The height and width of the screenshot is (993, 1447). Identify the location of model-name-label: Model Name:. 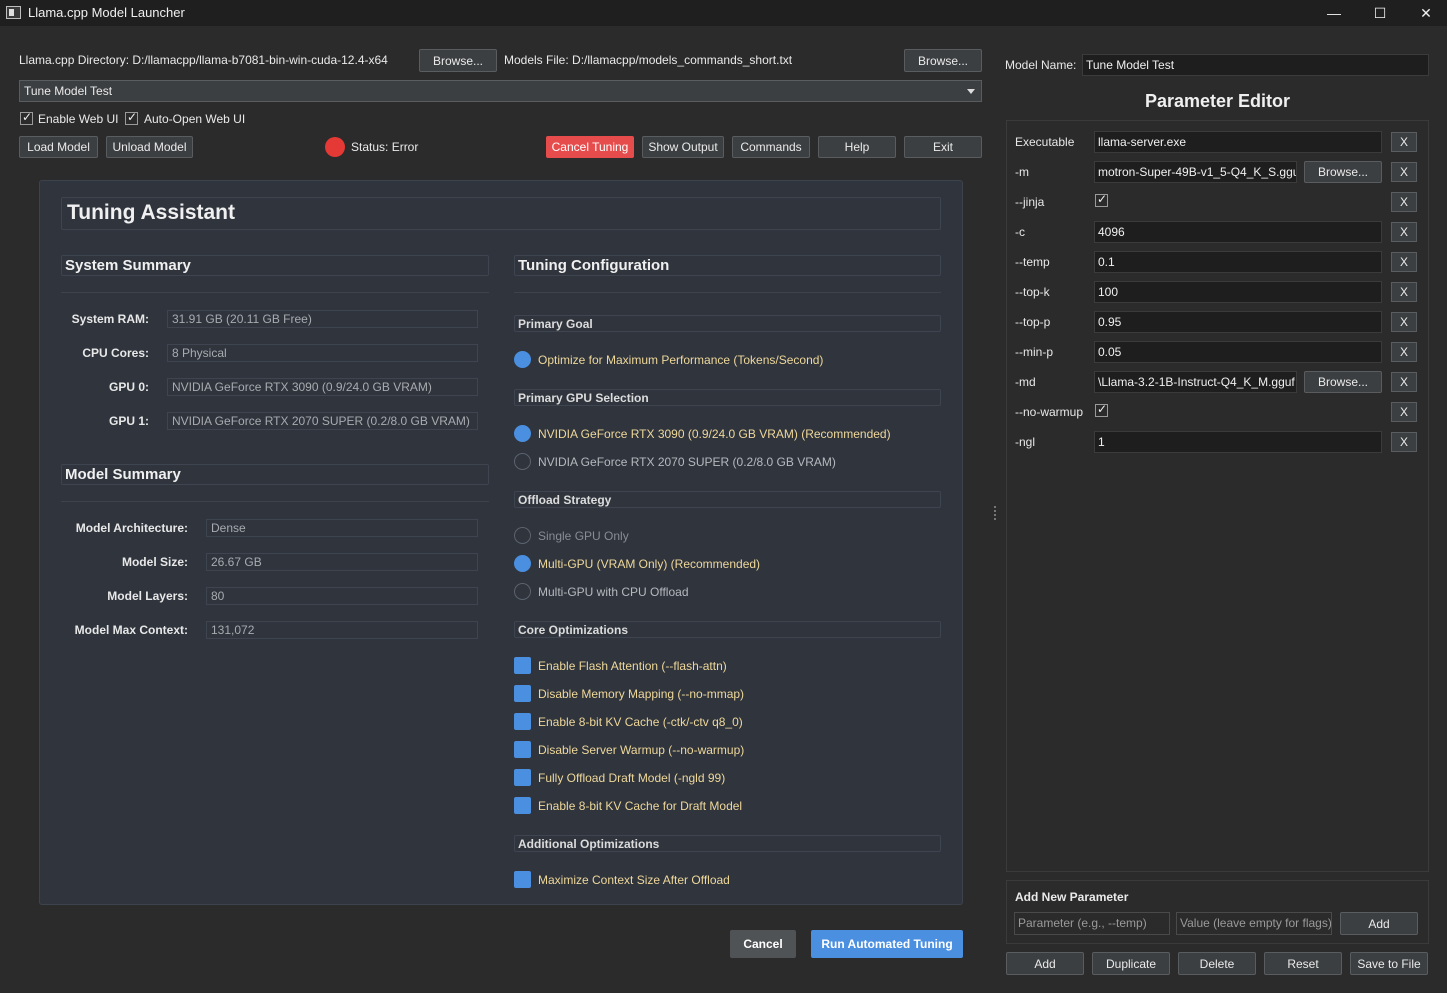
(1041, 65).